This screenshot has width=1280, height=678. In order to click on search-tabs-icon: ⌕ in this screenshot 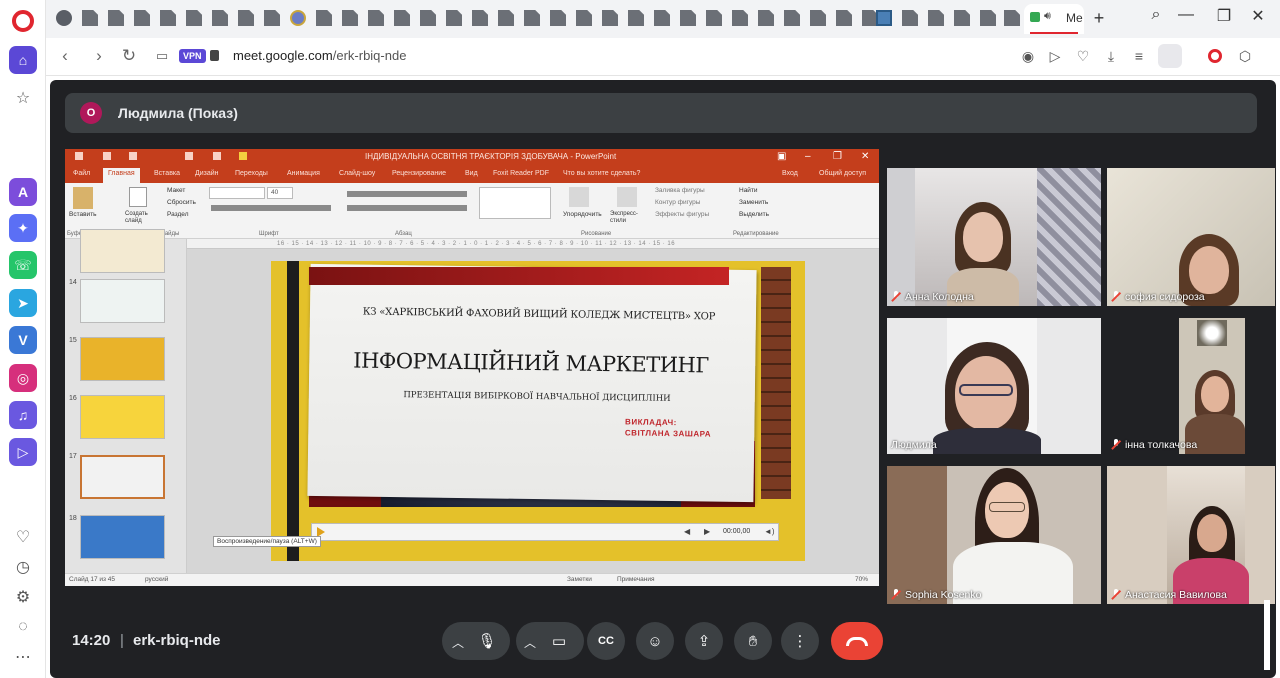, I will do `click(1156, 15)`.